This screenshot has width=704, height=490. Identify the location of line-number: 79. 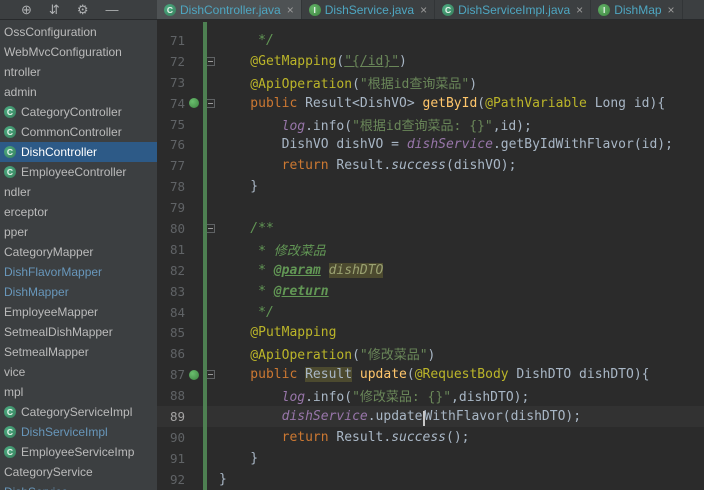
(177, 208).